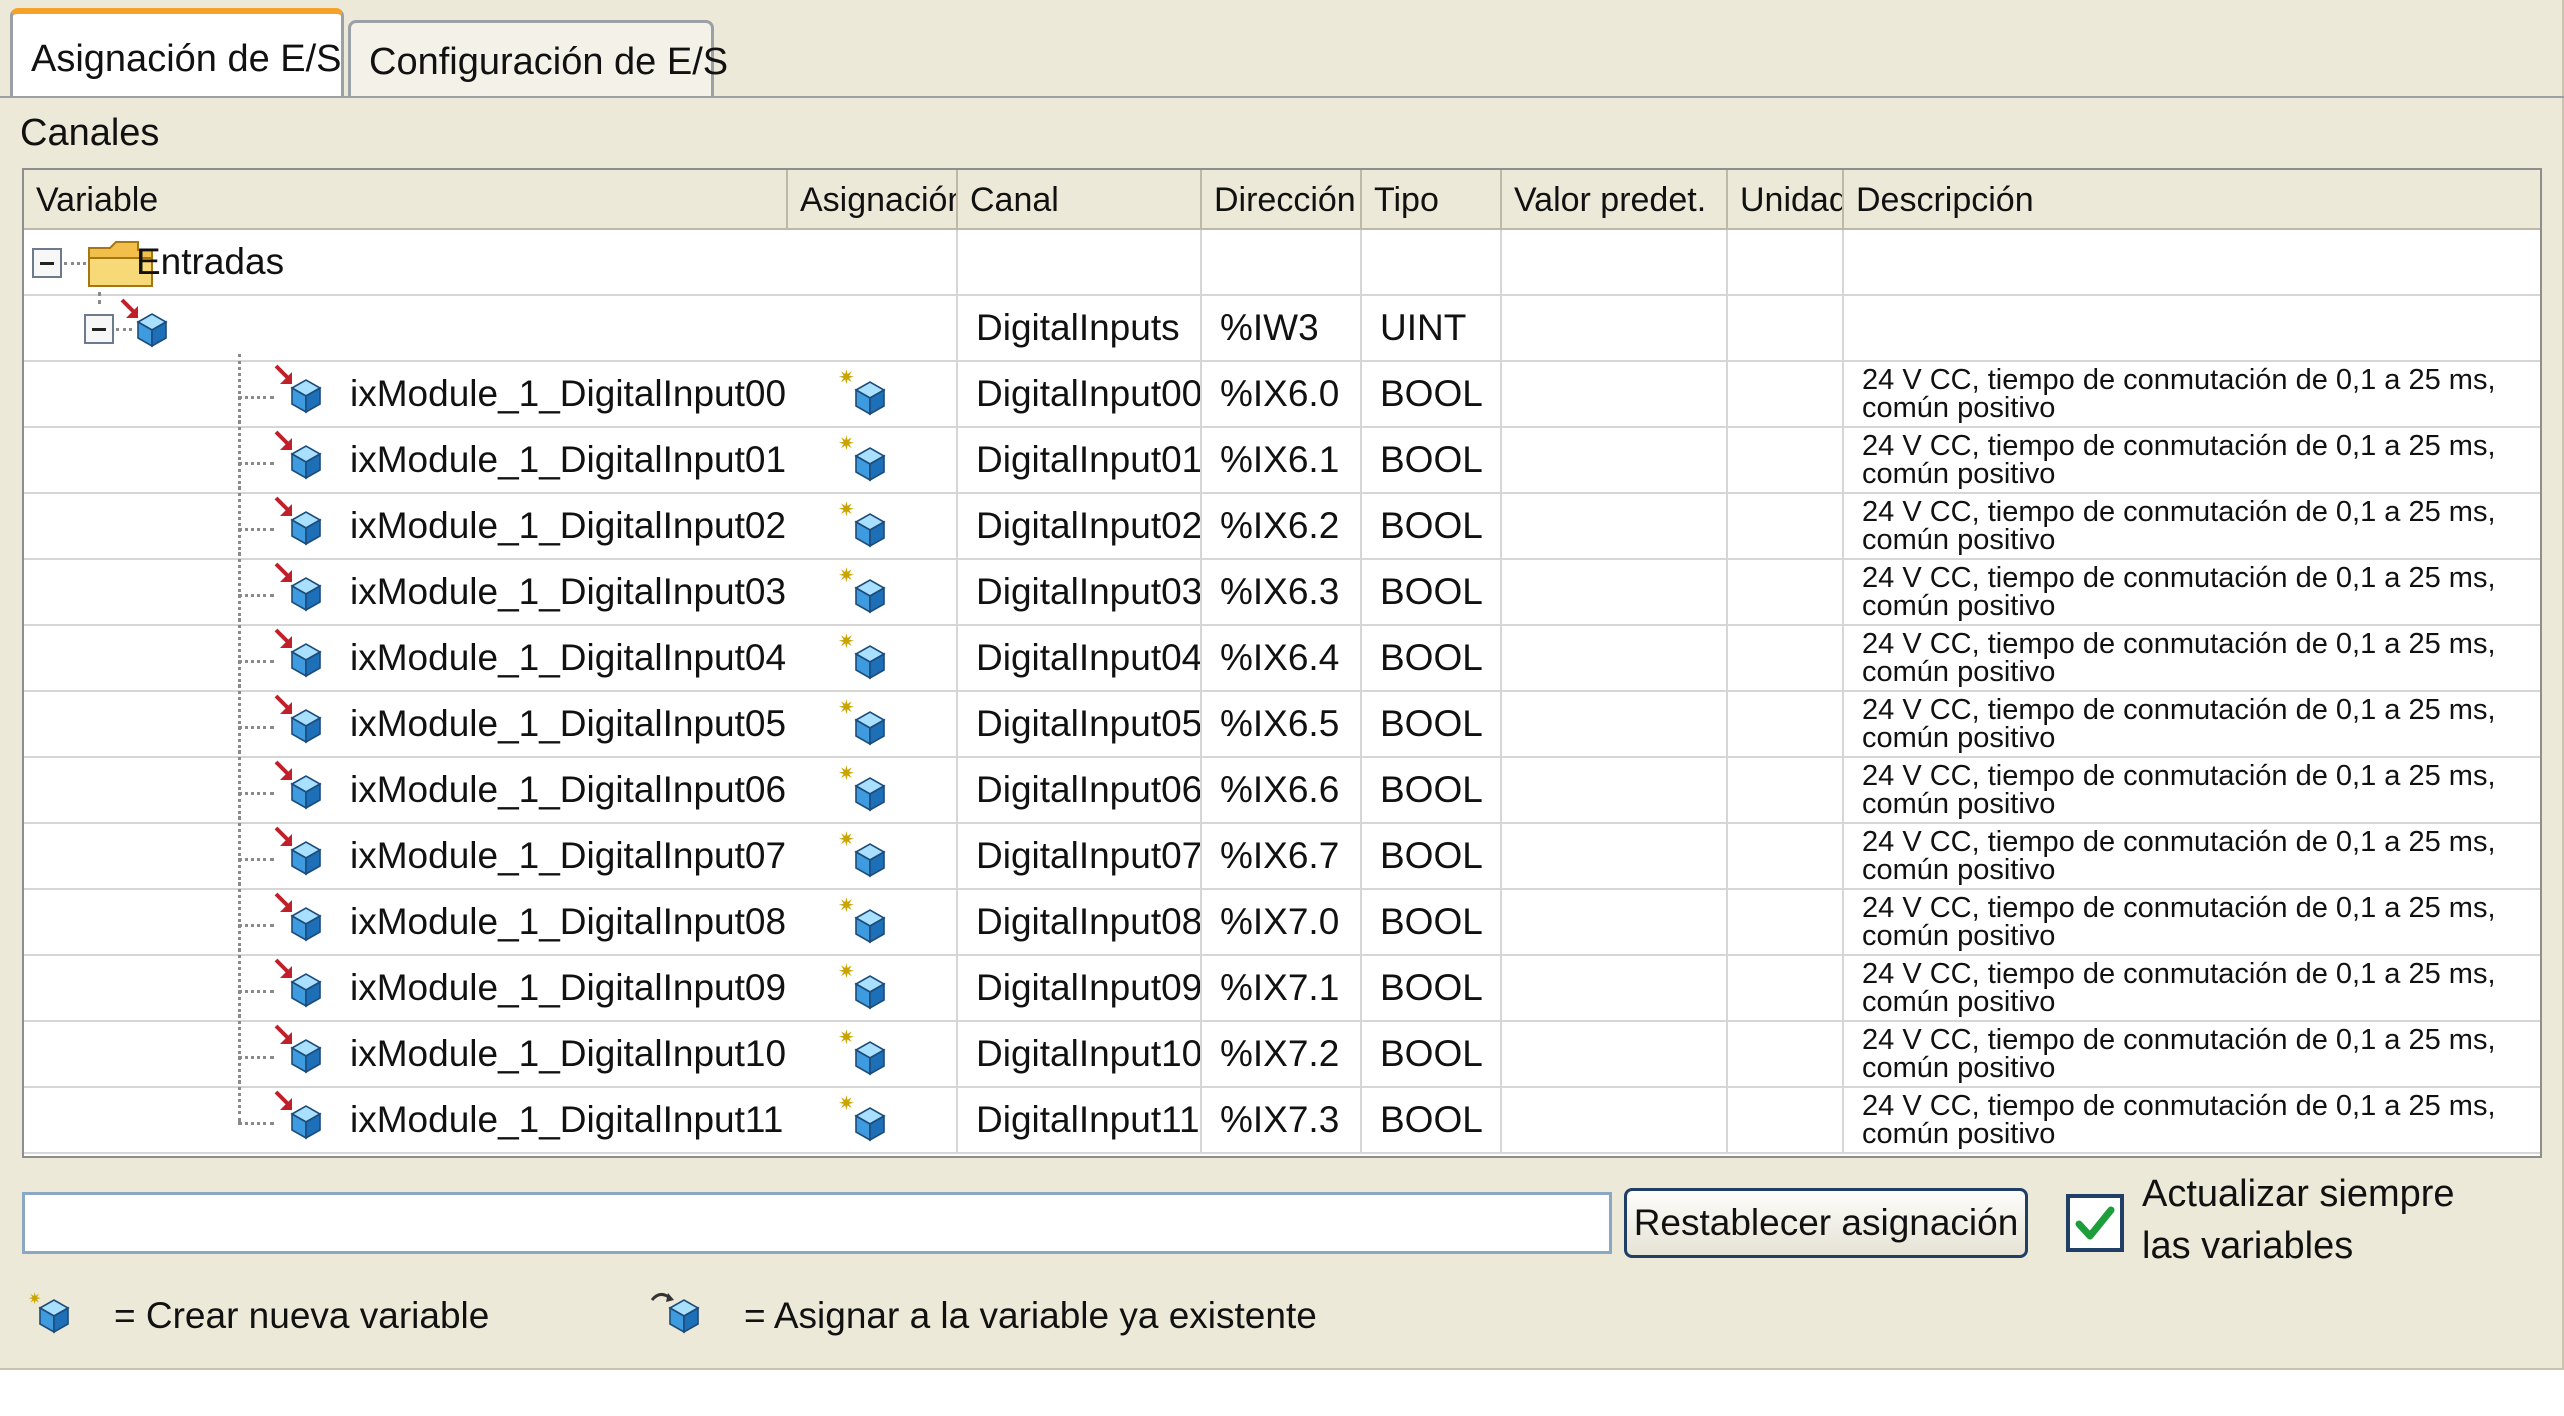 The image size is (2564, 1416). Describe the element at coordinates (1282, 200) in the screenshot. I see `column-header-address: Dirección` at that location.